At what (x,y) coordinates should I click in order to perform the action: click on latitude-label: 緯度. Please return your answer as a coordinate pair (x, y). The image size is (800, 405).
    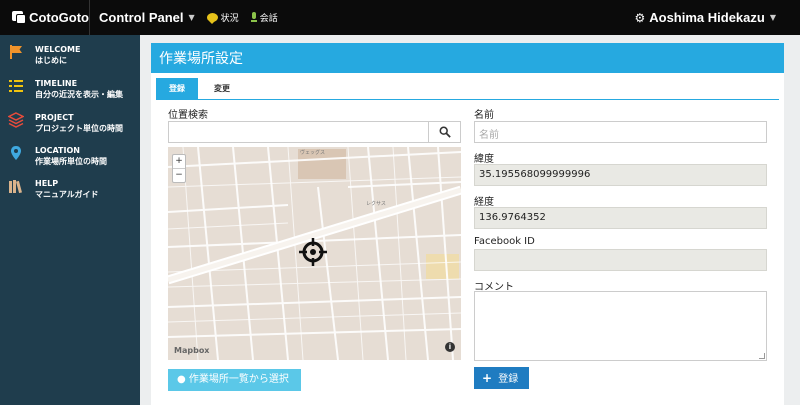
    Looking at the image, I should click on (484, 159).